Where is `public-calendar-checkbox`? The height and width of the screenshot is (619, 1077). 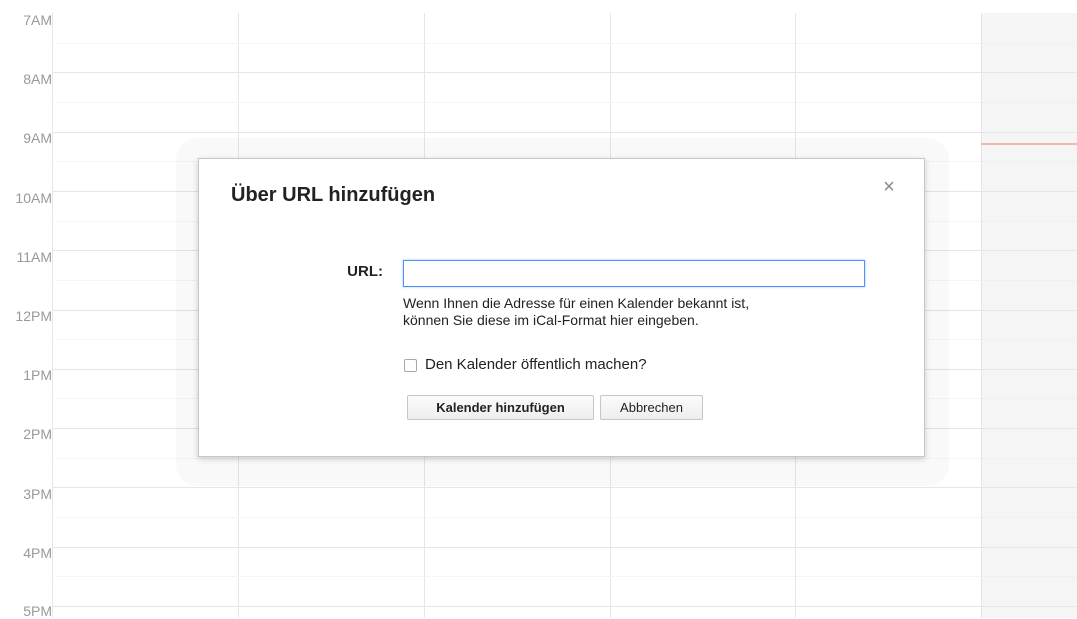
public-calendar-checkbox is located at coordinates (410, 365).